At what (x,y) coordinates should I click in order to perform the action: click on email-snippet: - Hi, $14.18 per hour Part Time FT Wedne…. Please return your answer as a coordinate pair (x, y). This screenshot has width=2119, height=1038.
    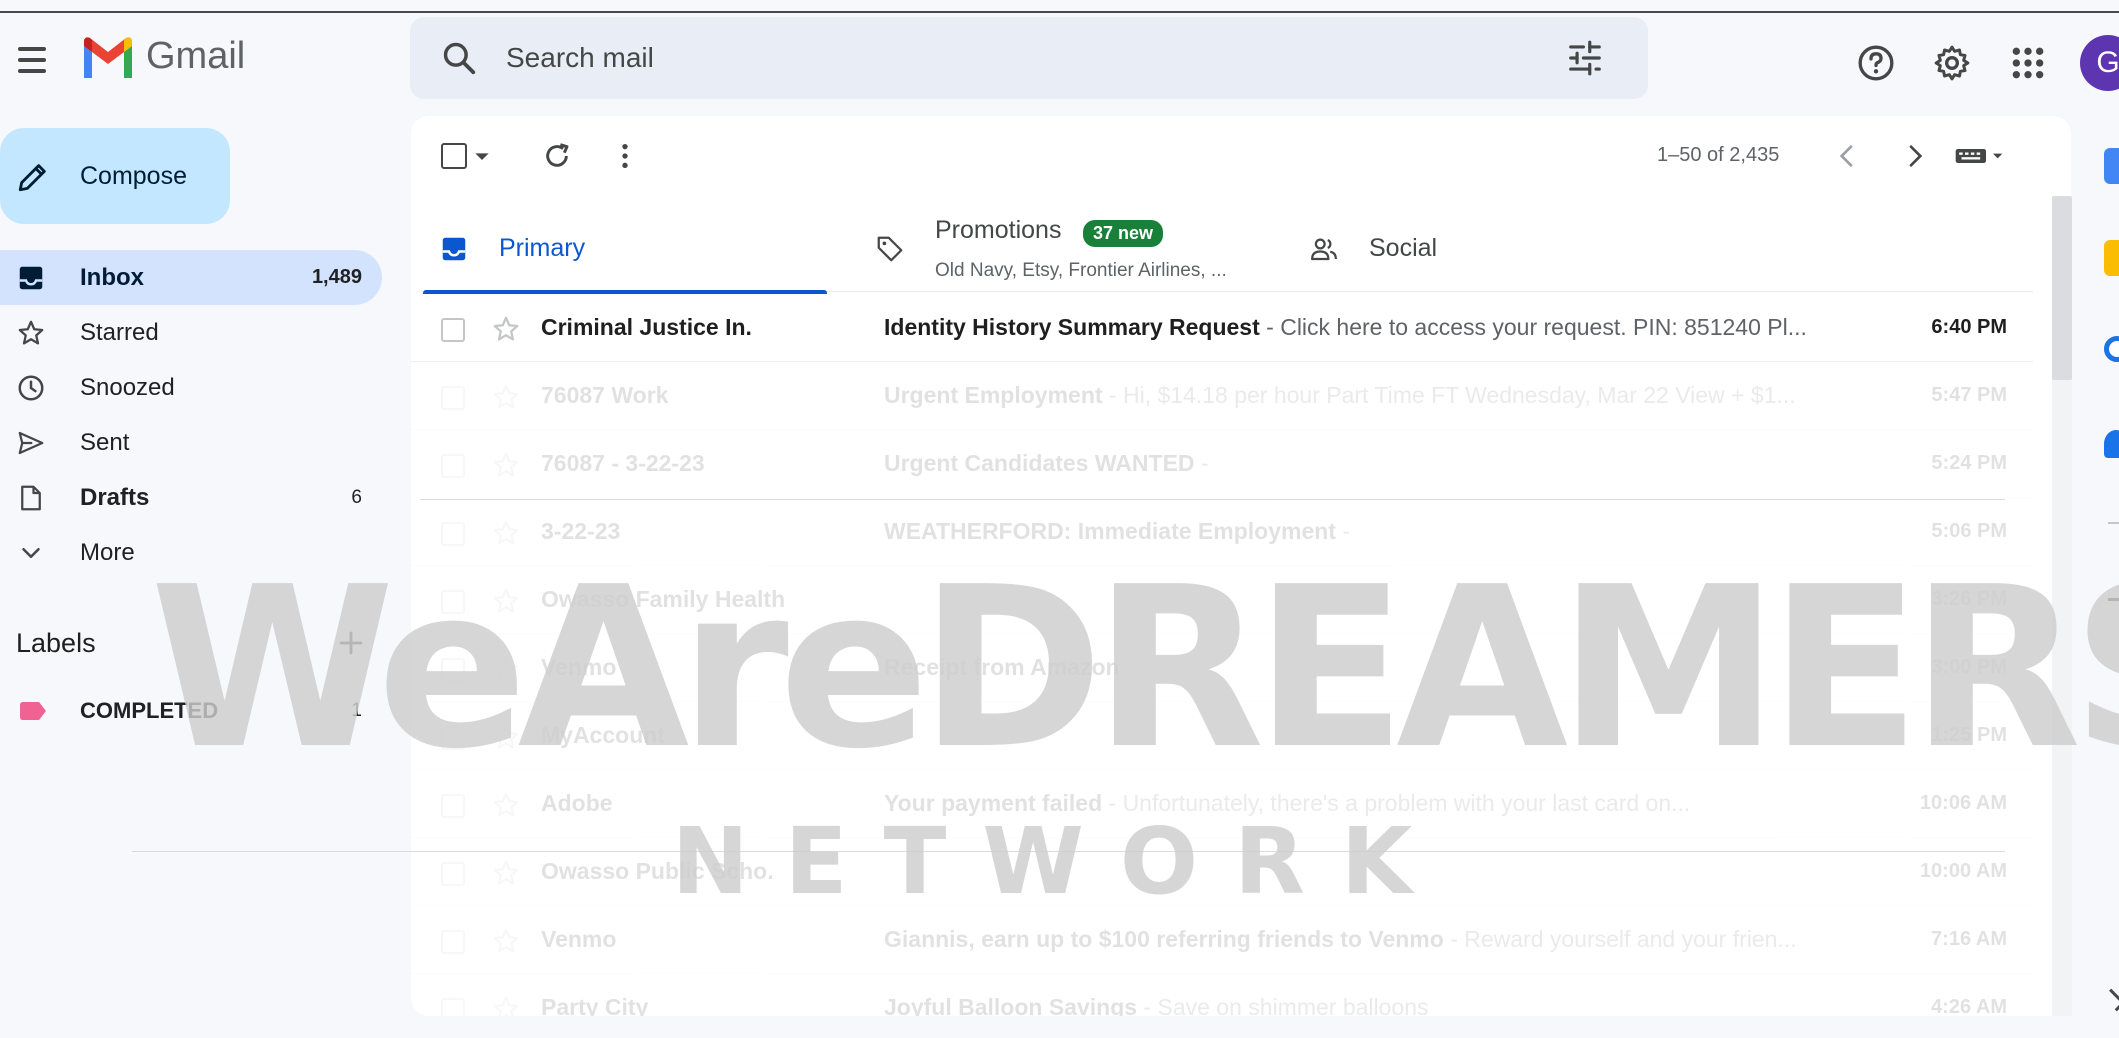
    Looking at the image, I should click on (1449, 395).